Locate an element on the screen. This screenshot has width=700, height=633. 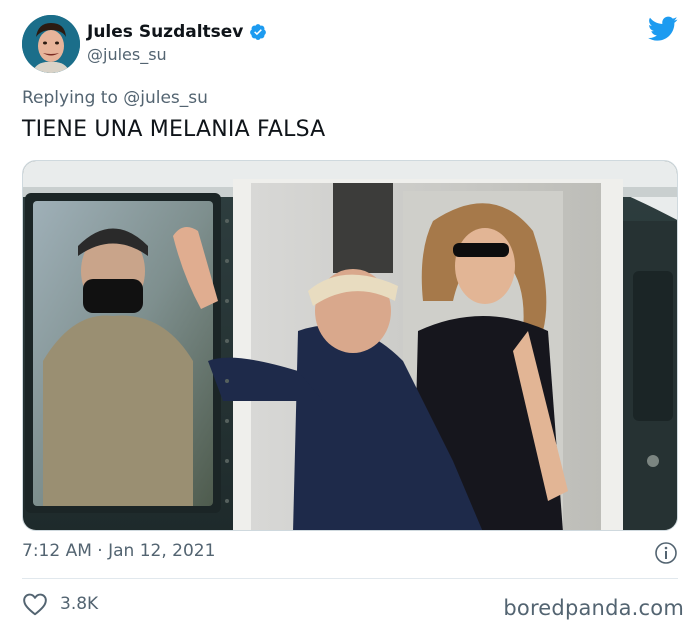
author-display-name: Jules Suzdaltsev is located at coordinates (165, 32).